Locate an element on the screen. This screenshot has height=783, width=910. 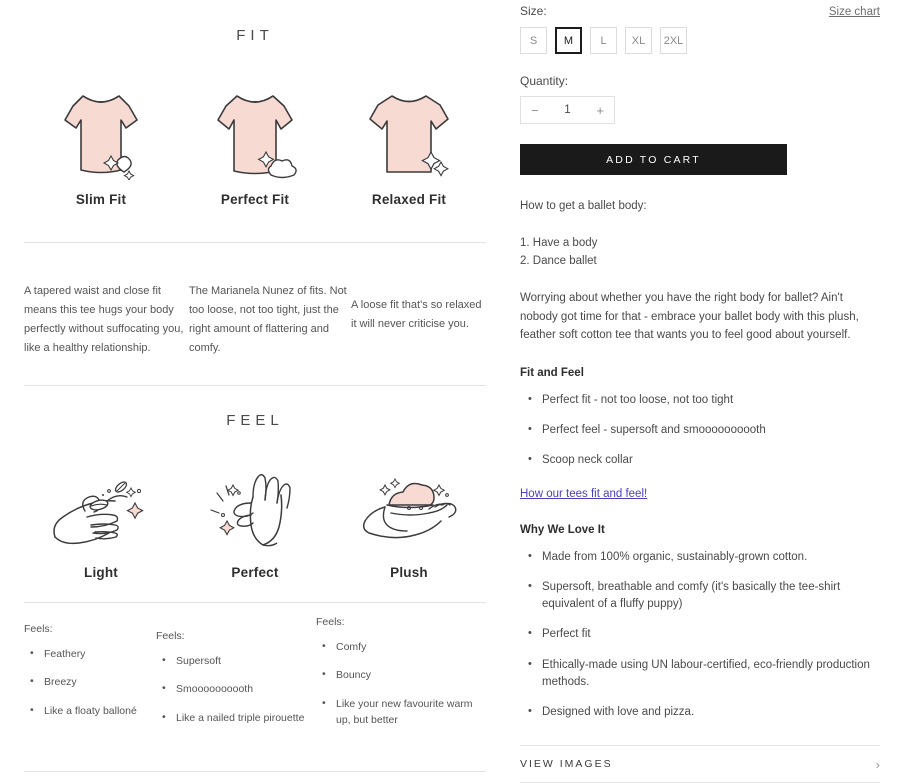
quantity-label: Quantity: is located at coordinates (544, 81).